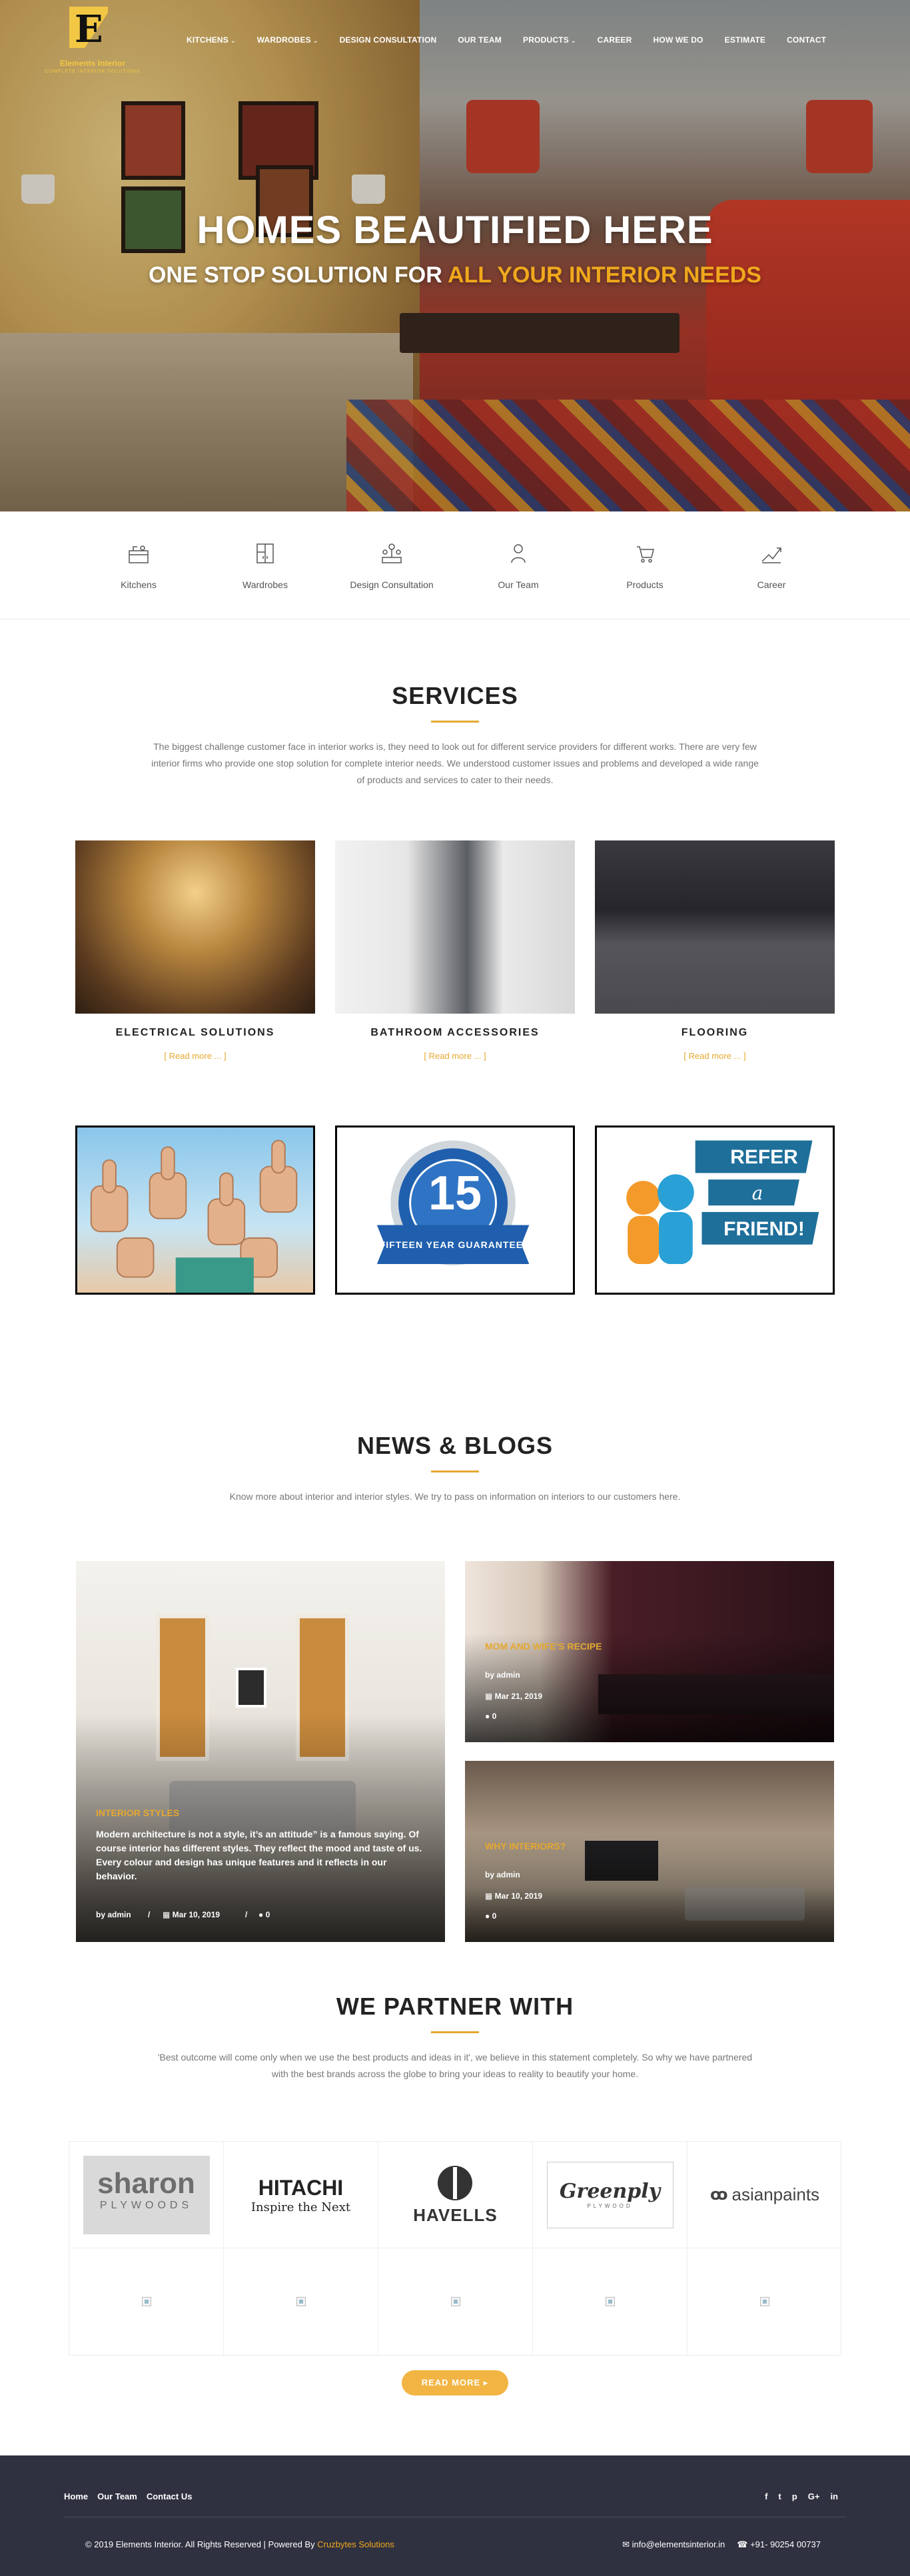 The height and width of the screenshot is (2576, 910). Describe the element at coordinates (518, 565) in the screenshot. I see `category-our-team: Our Team` at that location.